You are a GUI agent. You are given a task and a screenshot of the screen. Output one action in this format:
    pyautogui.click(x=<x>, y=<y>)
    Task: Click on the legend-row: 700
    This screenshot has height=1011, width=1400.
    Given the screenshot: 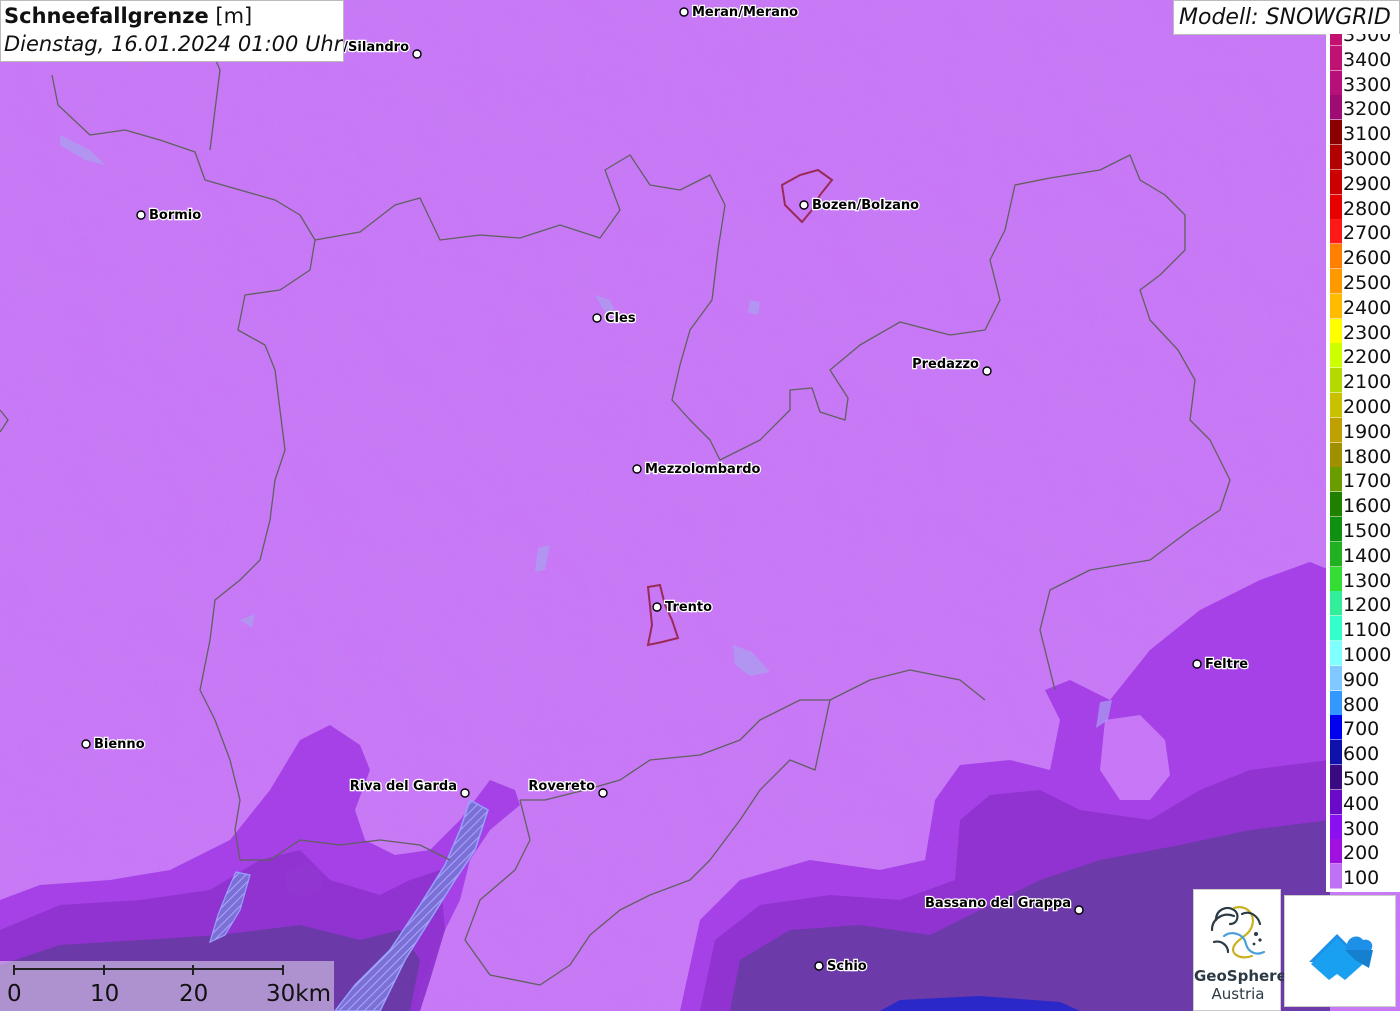 What is the action you would take?
    pyautogui.click(x=1363, y=728)
    